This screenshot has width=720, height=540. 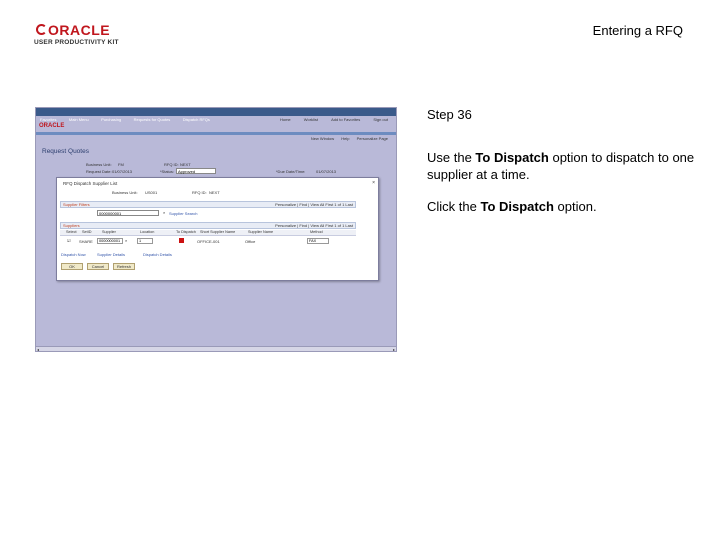 I want to click on header-divider, so click(x=216, y=133).